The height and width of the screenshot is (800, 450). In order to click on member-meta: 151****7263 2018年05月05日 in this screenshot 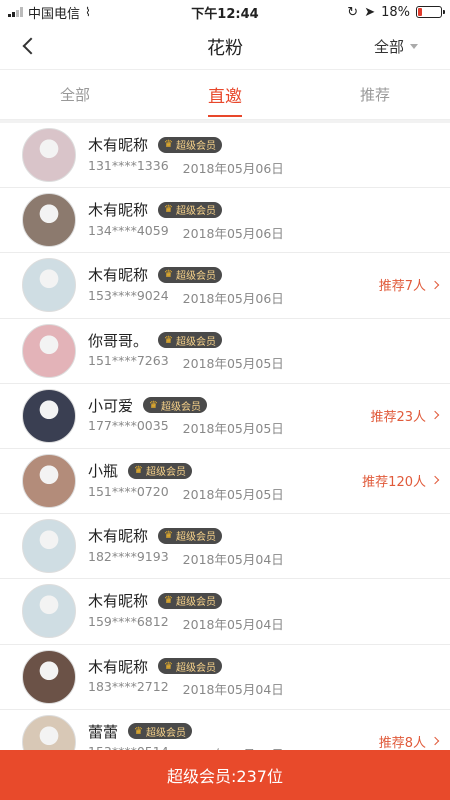, I will do `click(269, 362)`.